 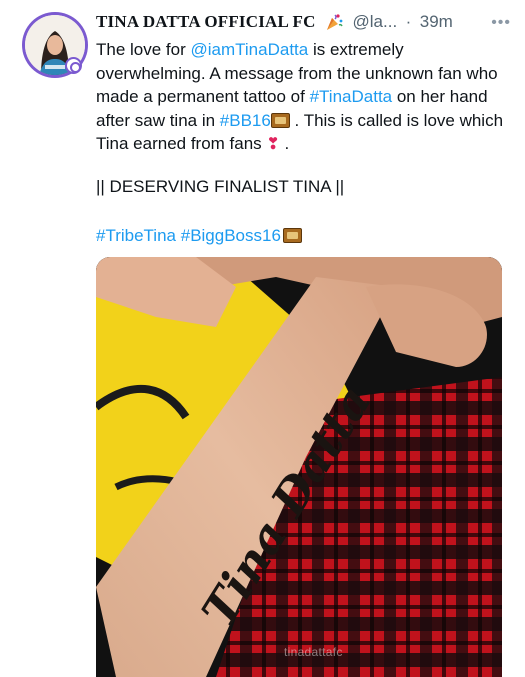 What do you see at coordinates (436, 21) in the screenshot?
I see `timestamp: 39m` at bounding box center [436, 21].